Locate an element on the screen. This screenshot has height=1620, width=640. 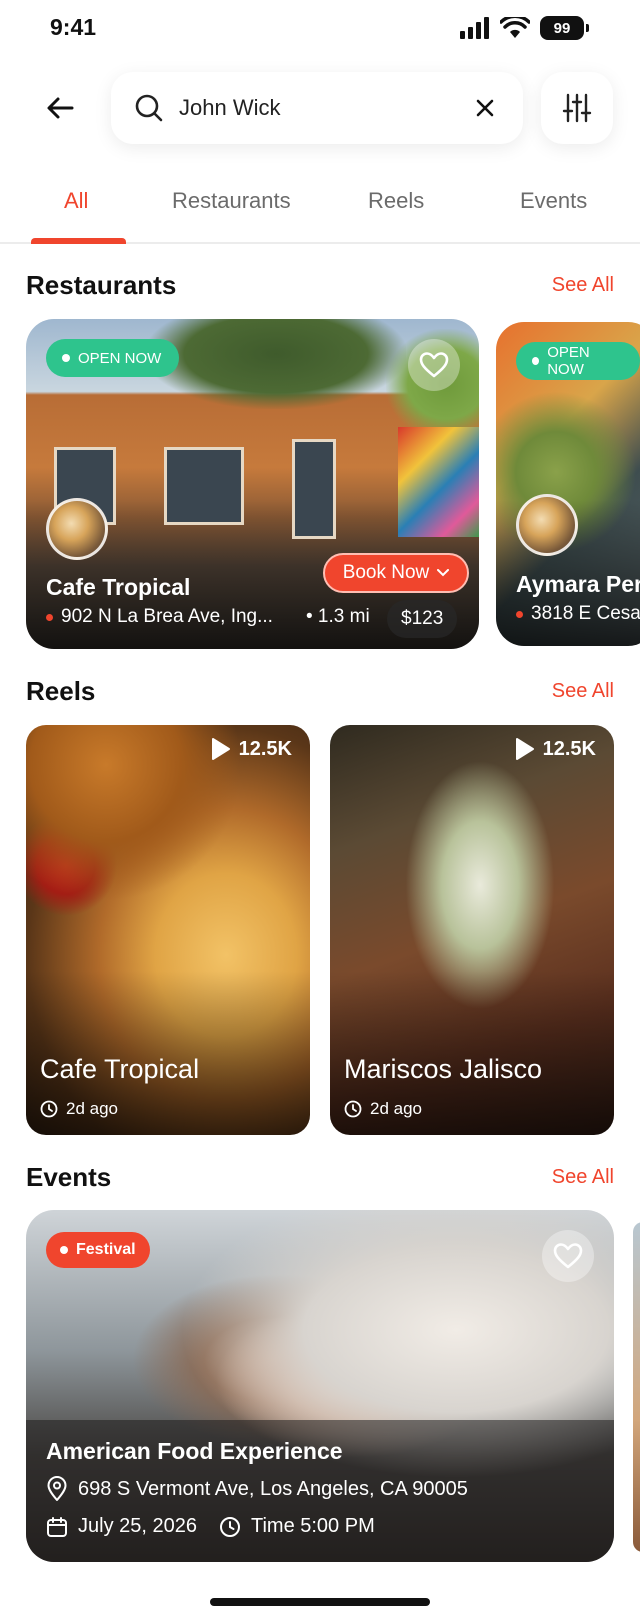
clear-search-button is located at coordinates (485, 108).